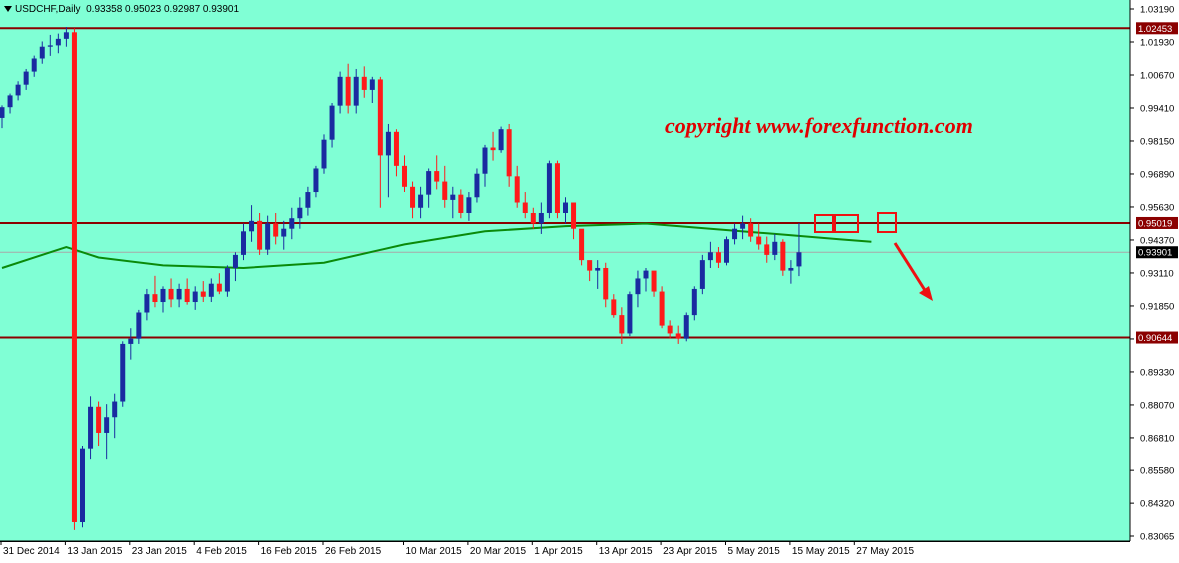 The image size is (1179, 563). What do you see at coordinates (1157, 306) in the screenshot?
I see `price-tick-label: 0.91850` at bounding box center [1157, 306].